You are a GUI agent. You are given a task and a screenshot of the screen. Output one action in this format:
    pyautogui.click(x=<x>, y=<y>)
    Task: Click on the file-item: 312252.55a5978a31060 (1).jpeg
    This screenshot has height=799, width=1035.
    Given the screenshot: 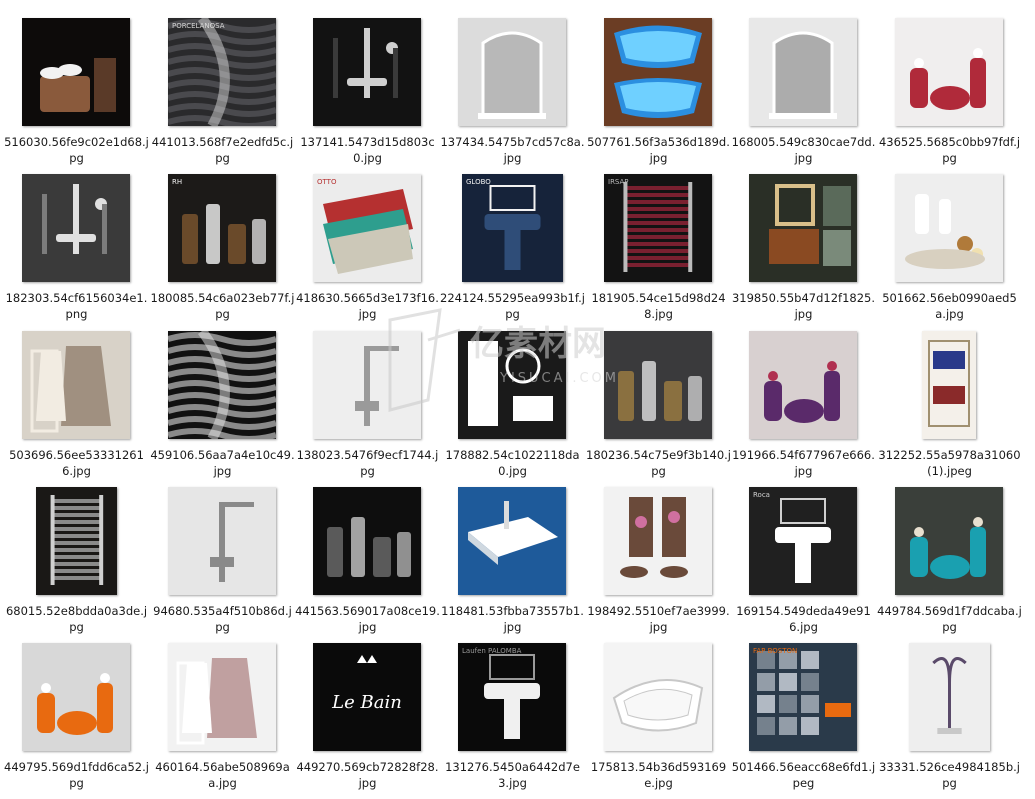 What is the action you would take?
    pyautogui.click(x=949, y=409)
    